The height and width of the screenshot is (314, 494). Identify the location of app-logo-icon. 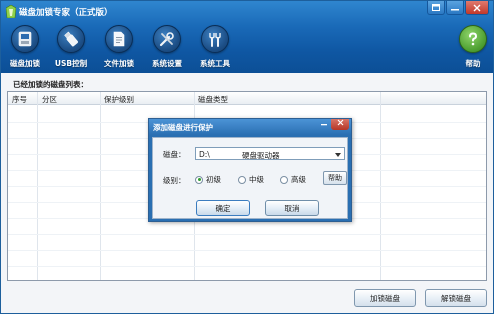
(11, 11).